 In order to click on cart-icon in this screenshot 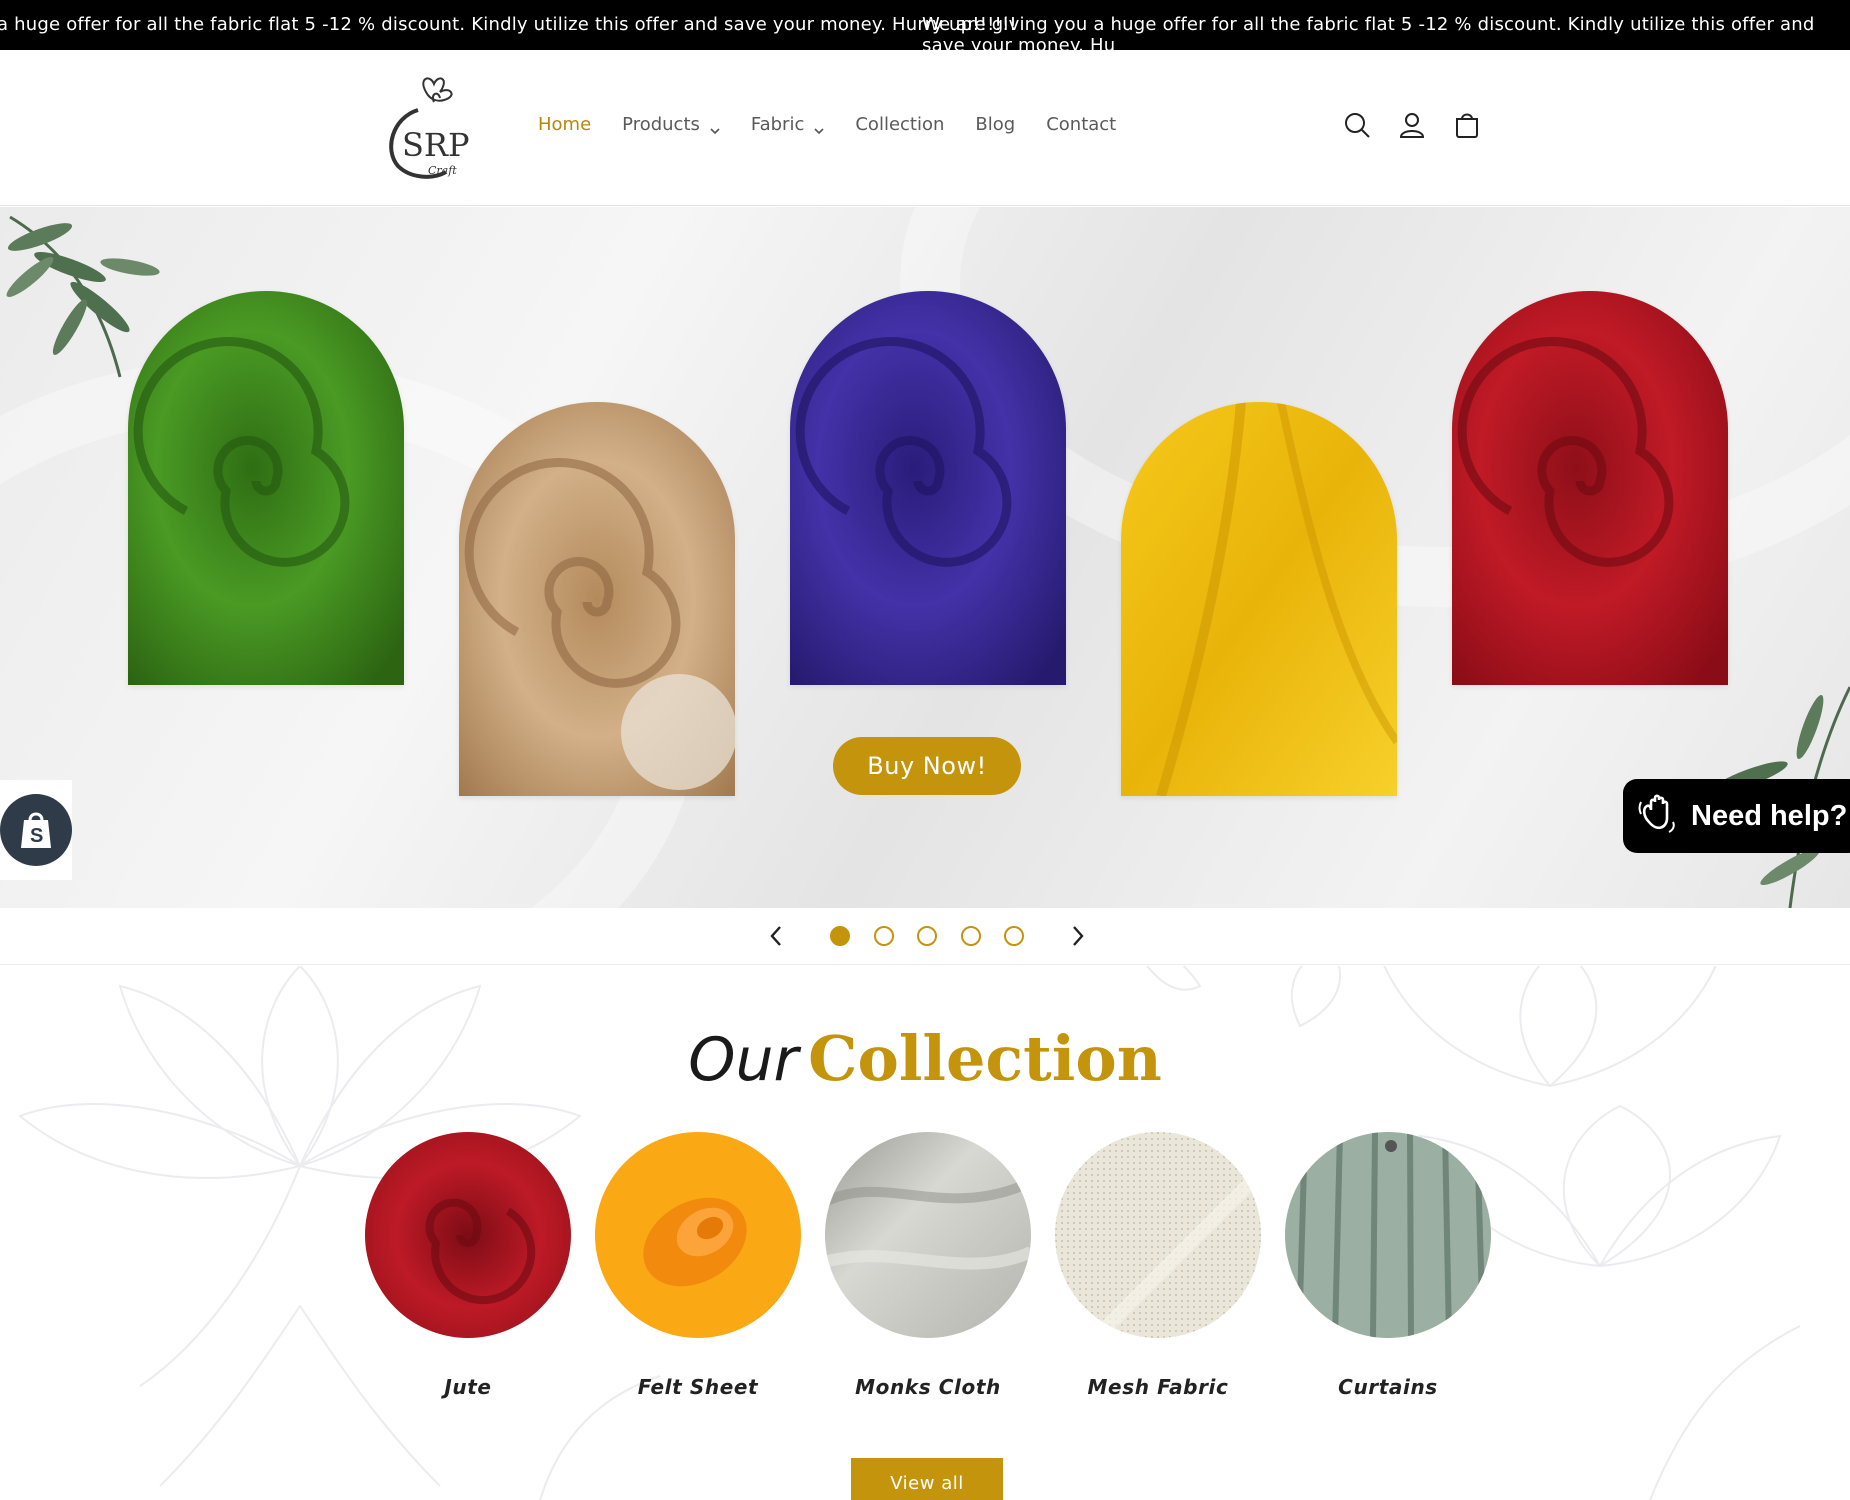, I will do `click(1467, 125)`.